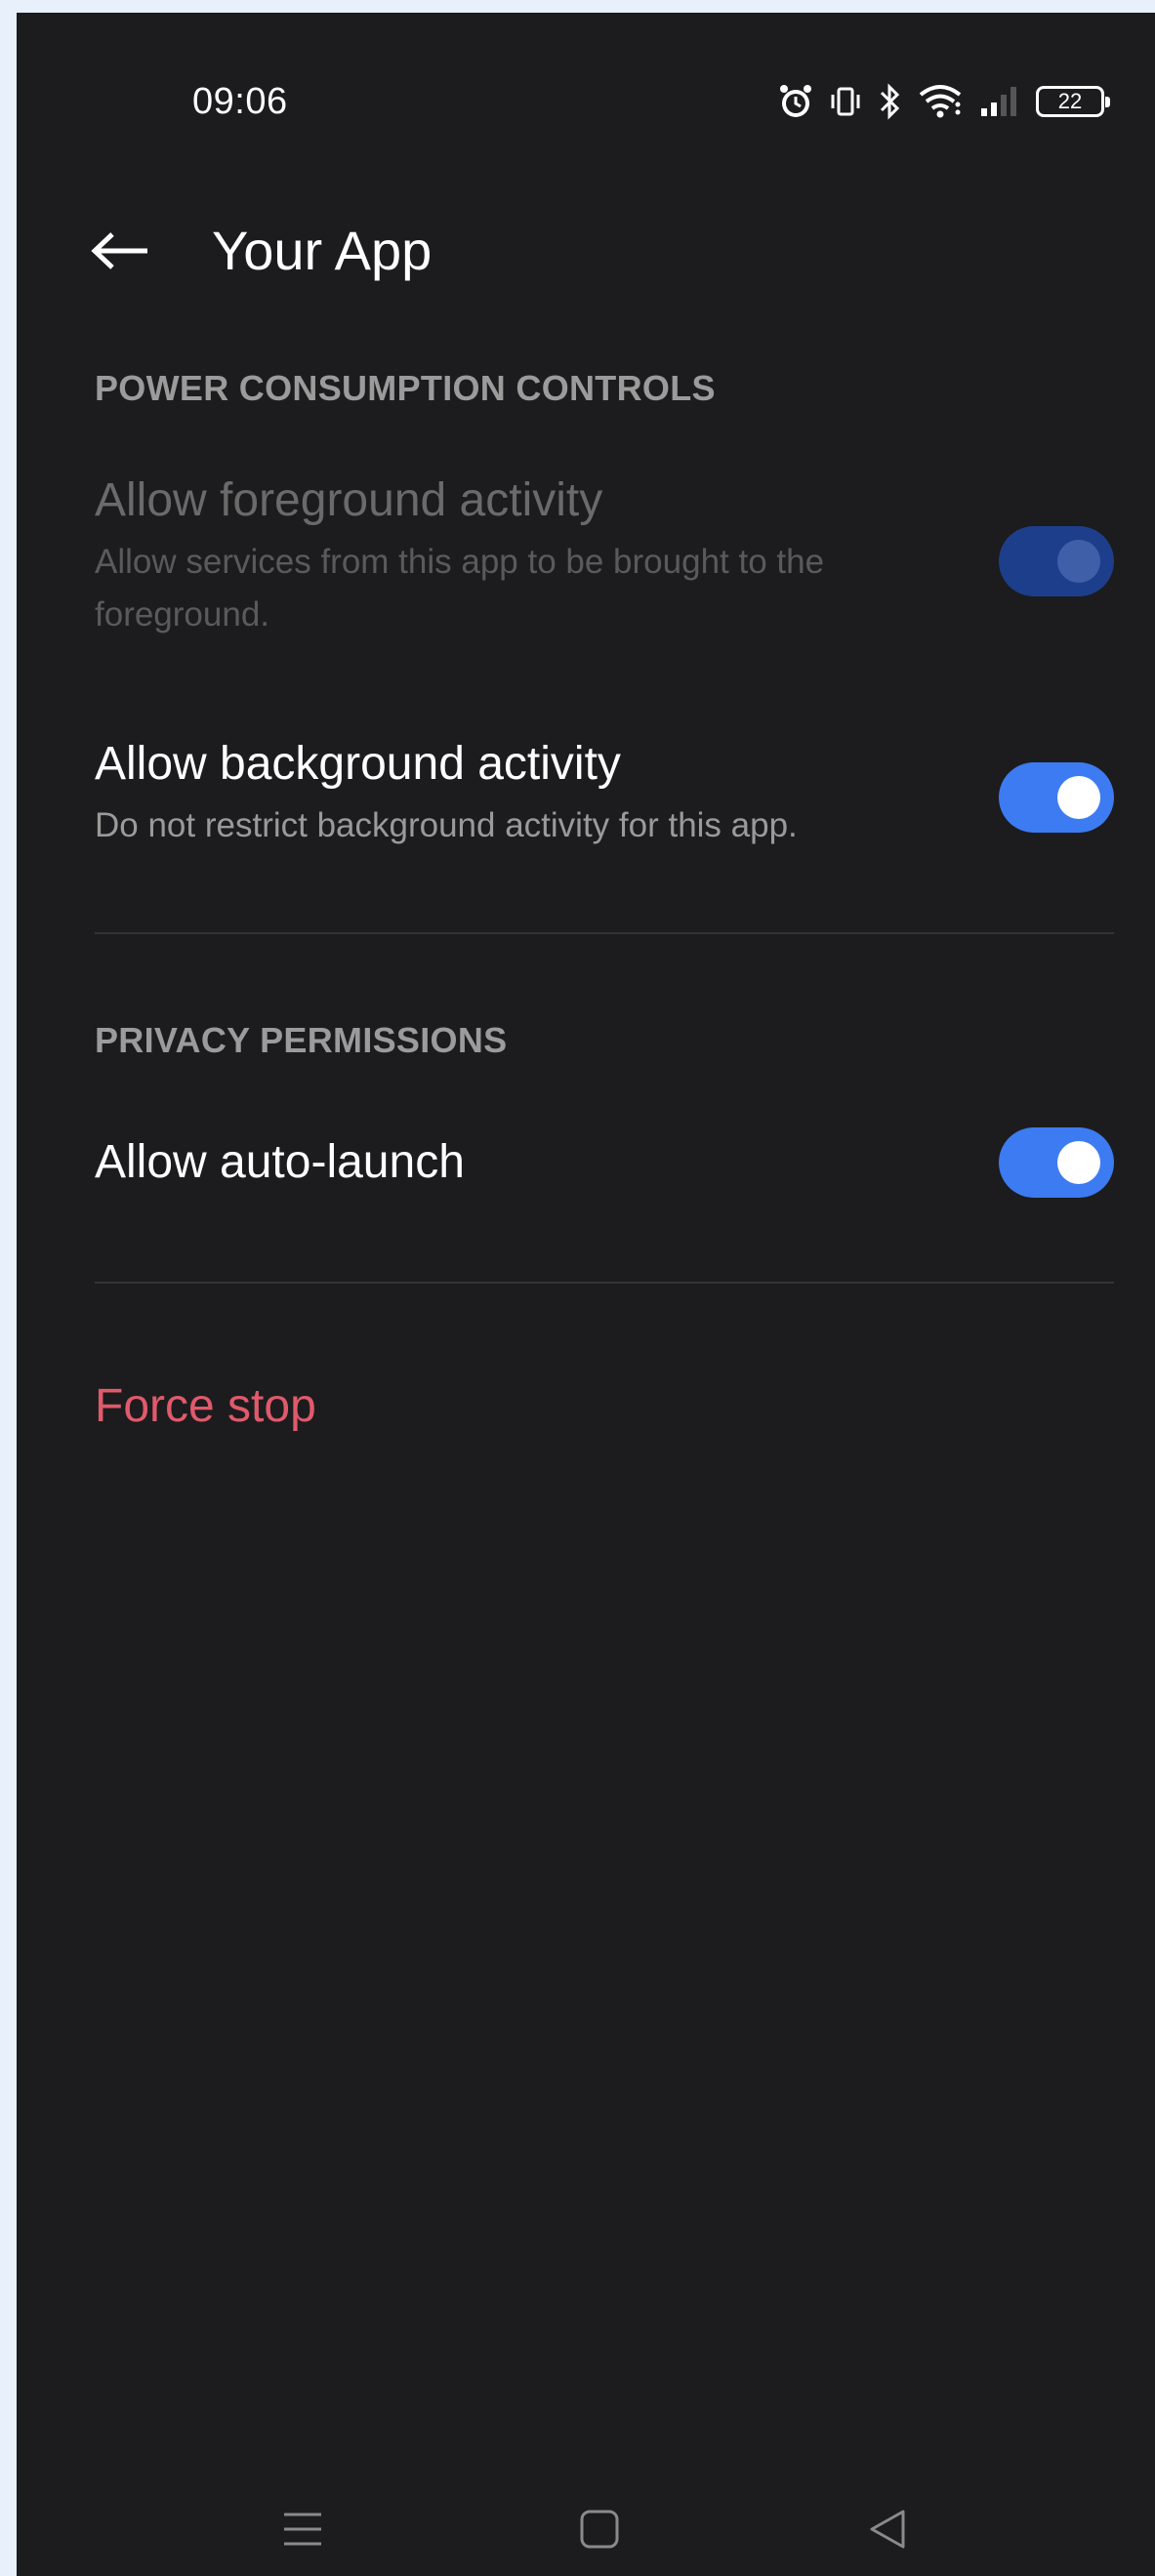 The image size is (1155, 2576). I want to click on auto-launch-toggle, so click(1056, 1162).